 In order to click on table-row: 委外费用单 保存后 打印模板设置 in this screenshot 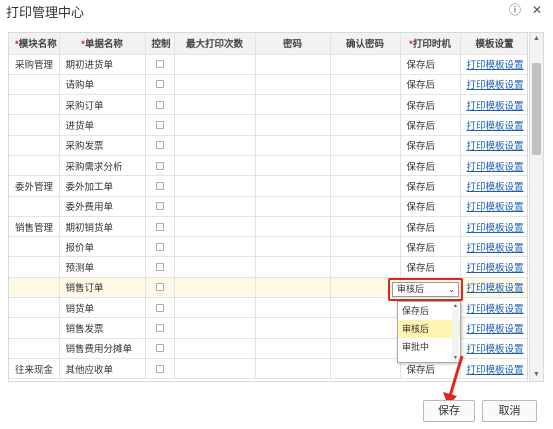, I will do `click(268, 206)`.